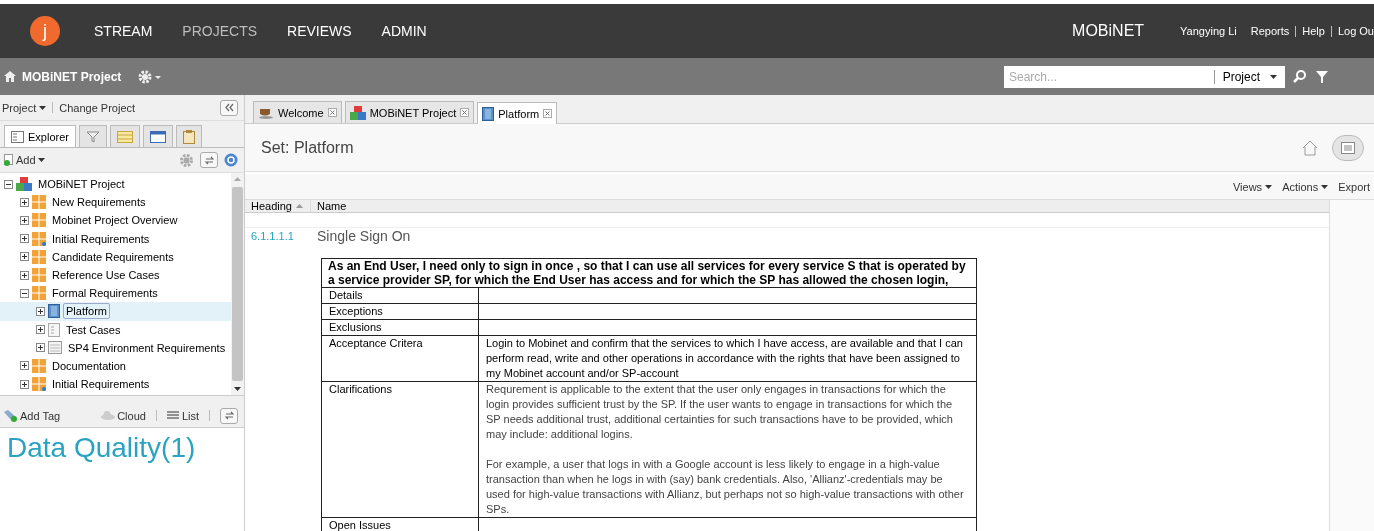 The height and width of the screenshot is (531, 1374). What do you see at coordinates (24, 184) in the screenshot?
I see `cubes-icon` at bounding box center [24, 184].